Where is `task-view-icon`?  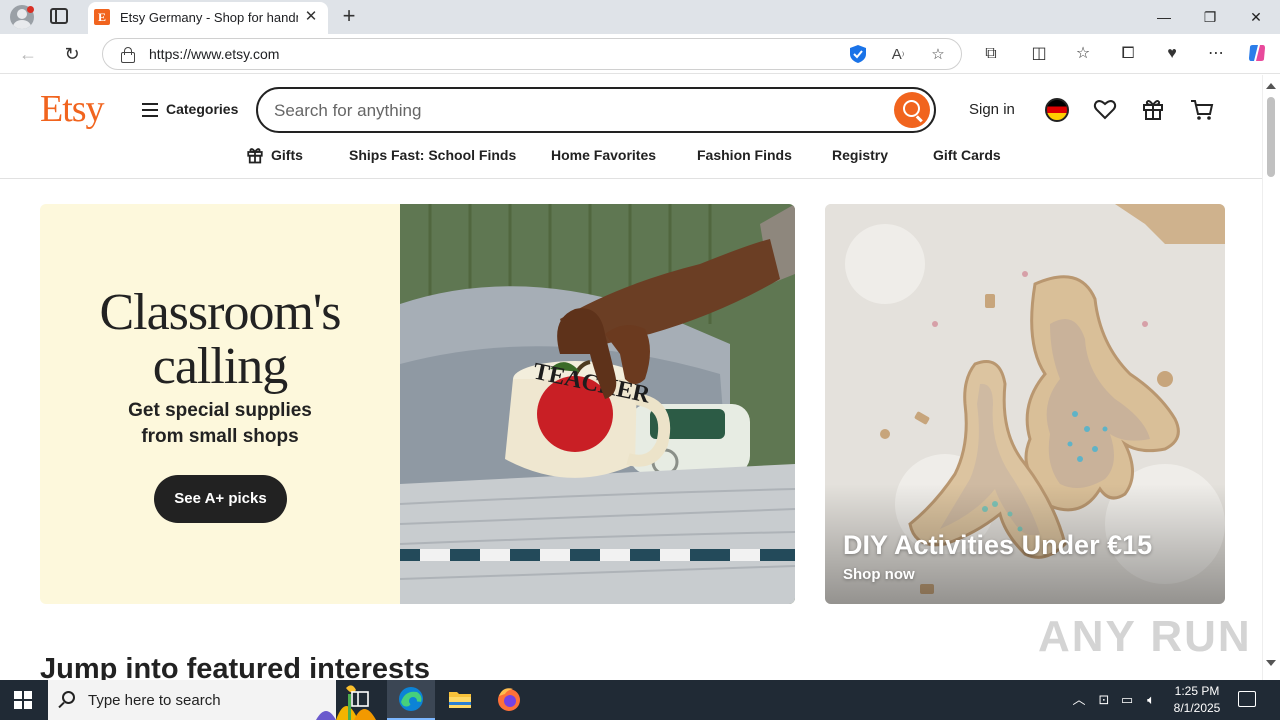
task-view-icon is located at coordinates (360, 700).